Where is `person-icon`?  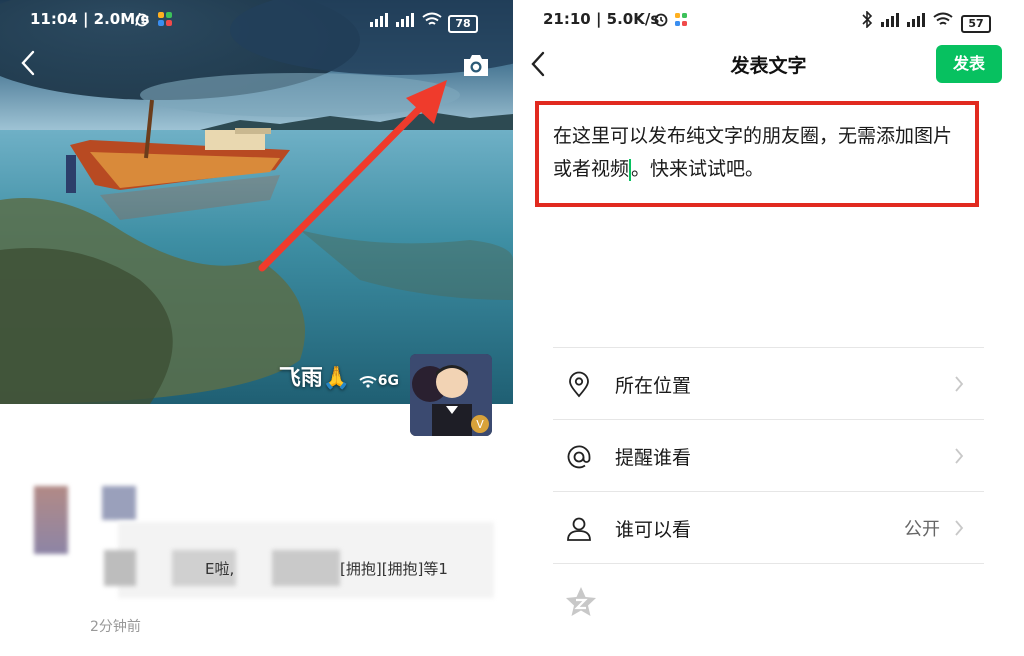
person-icon is located at coordinates (579, 529).